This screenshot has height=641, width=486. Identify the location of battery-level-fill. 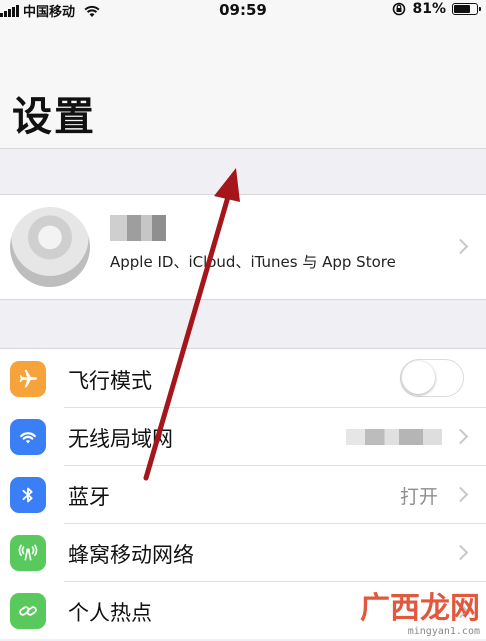
(462, 9).